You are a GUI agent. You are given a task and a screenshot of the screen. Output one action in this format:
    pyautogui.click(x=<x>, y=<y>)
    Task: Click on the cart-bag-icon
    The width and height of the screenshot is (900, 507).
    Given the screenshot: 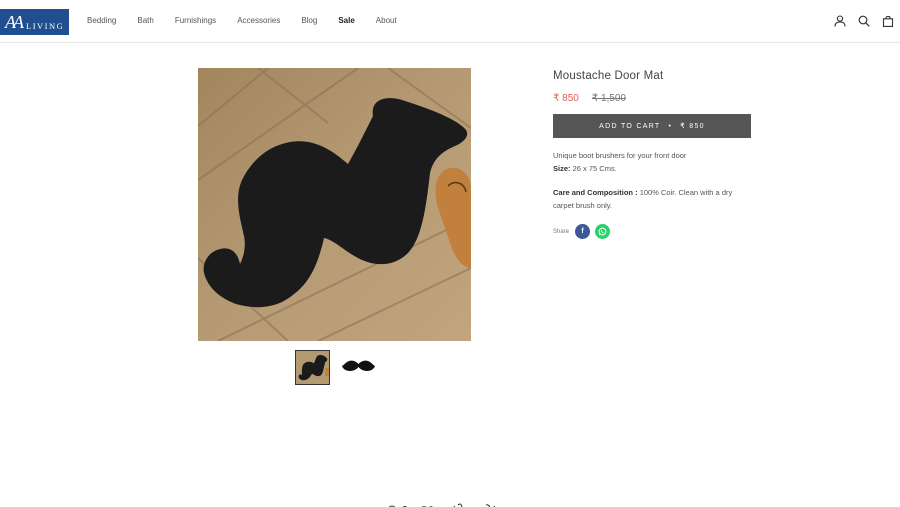 What is the action you would take?
    pyautogui.click(x=888, y=21)
    